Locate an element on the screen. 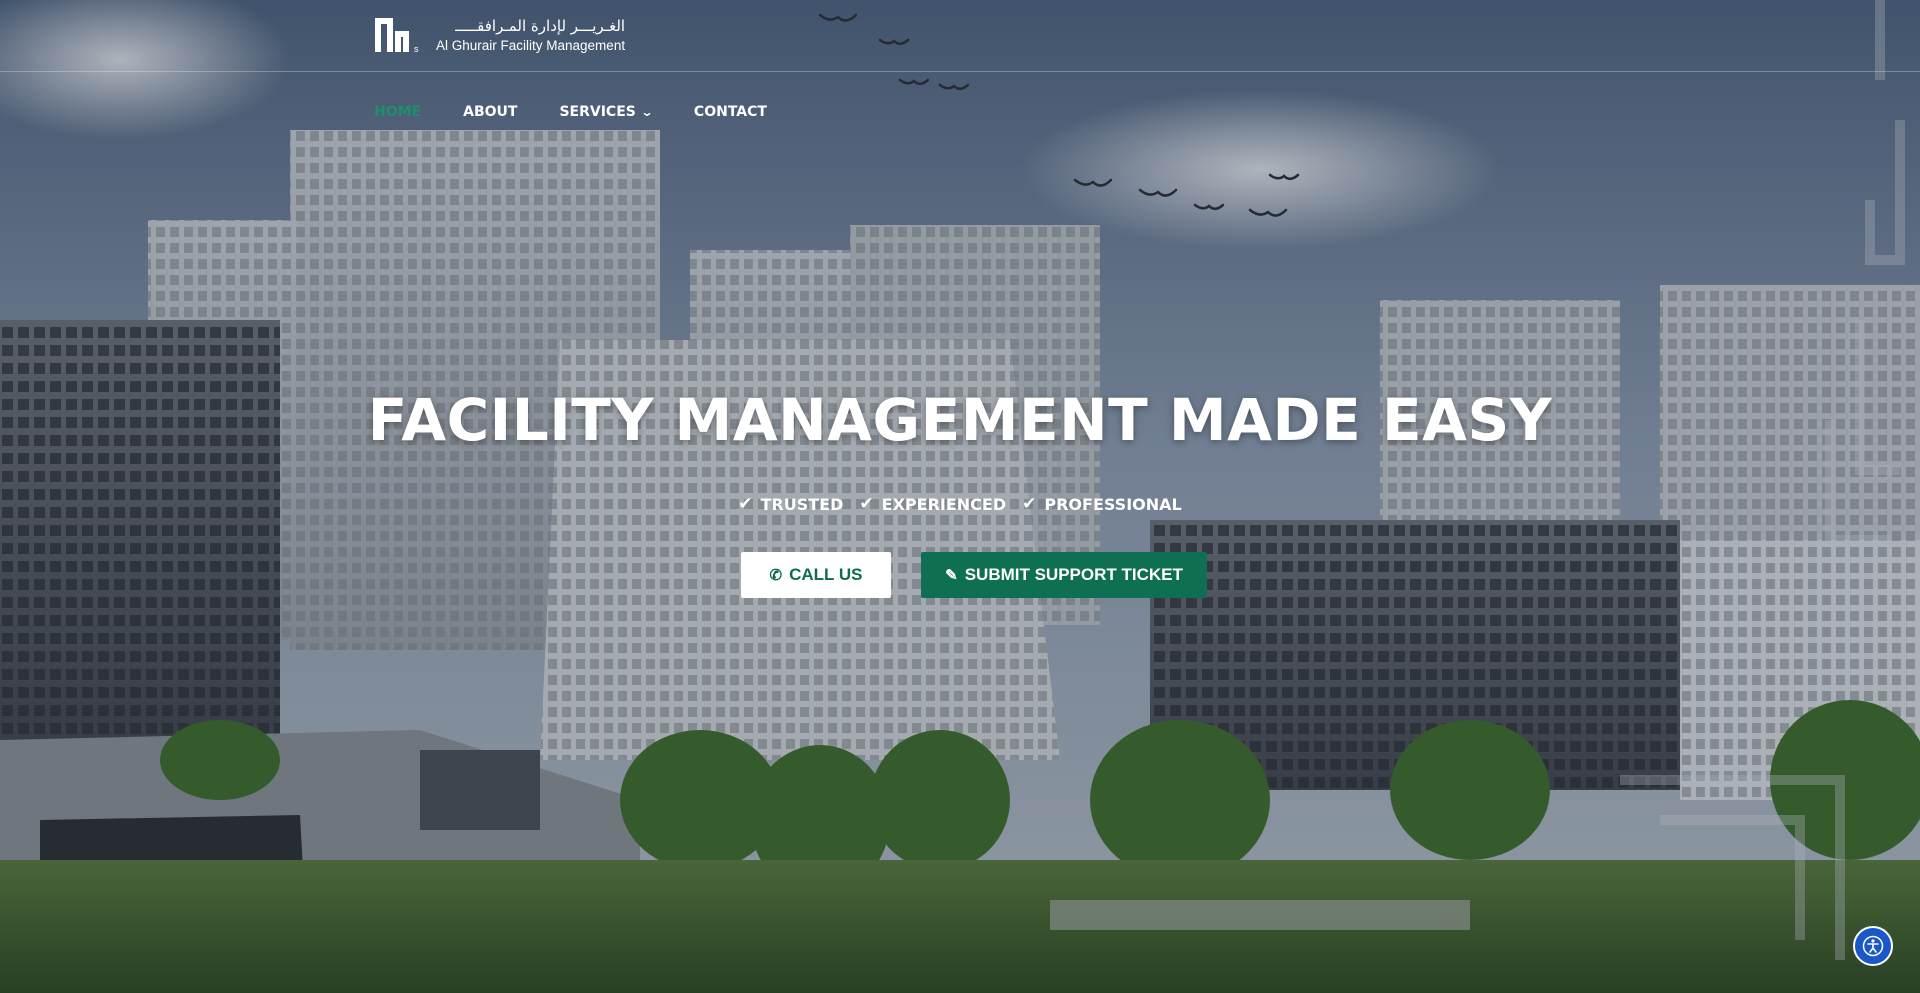 This screenshot has width=1920, height=993. accessibility-button is located at coordinates (1873, 946).